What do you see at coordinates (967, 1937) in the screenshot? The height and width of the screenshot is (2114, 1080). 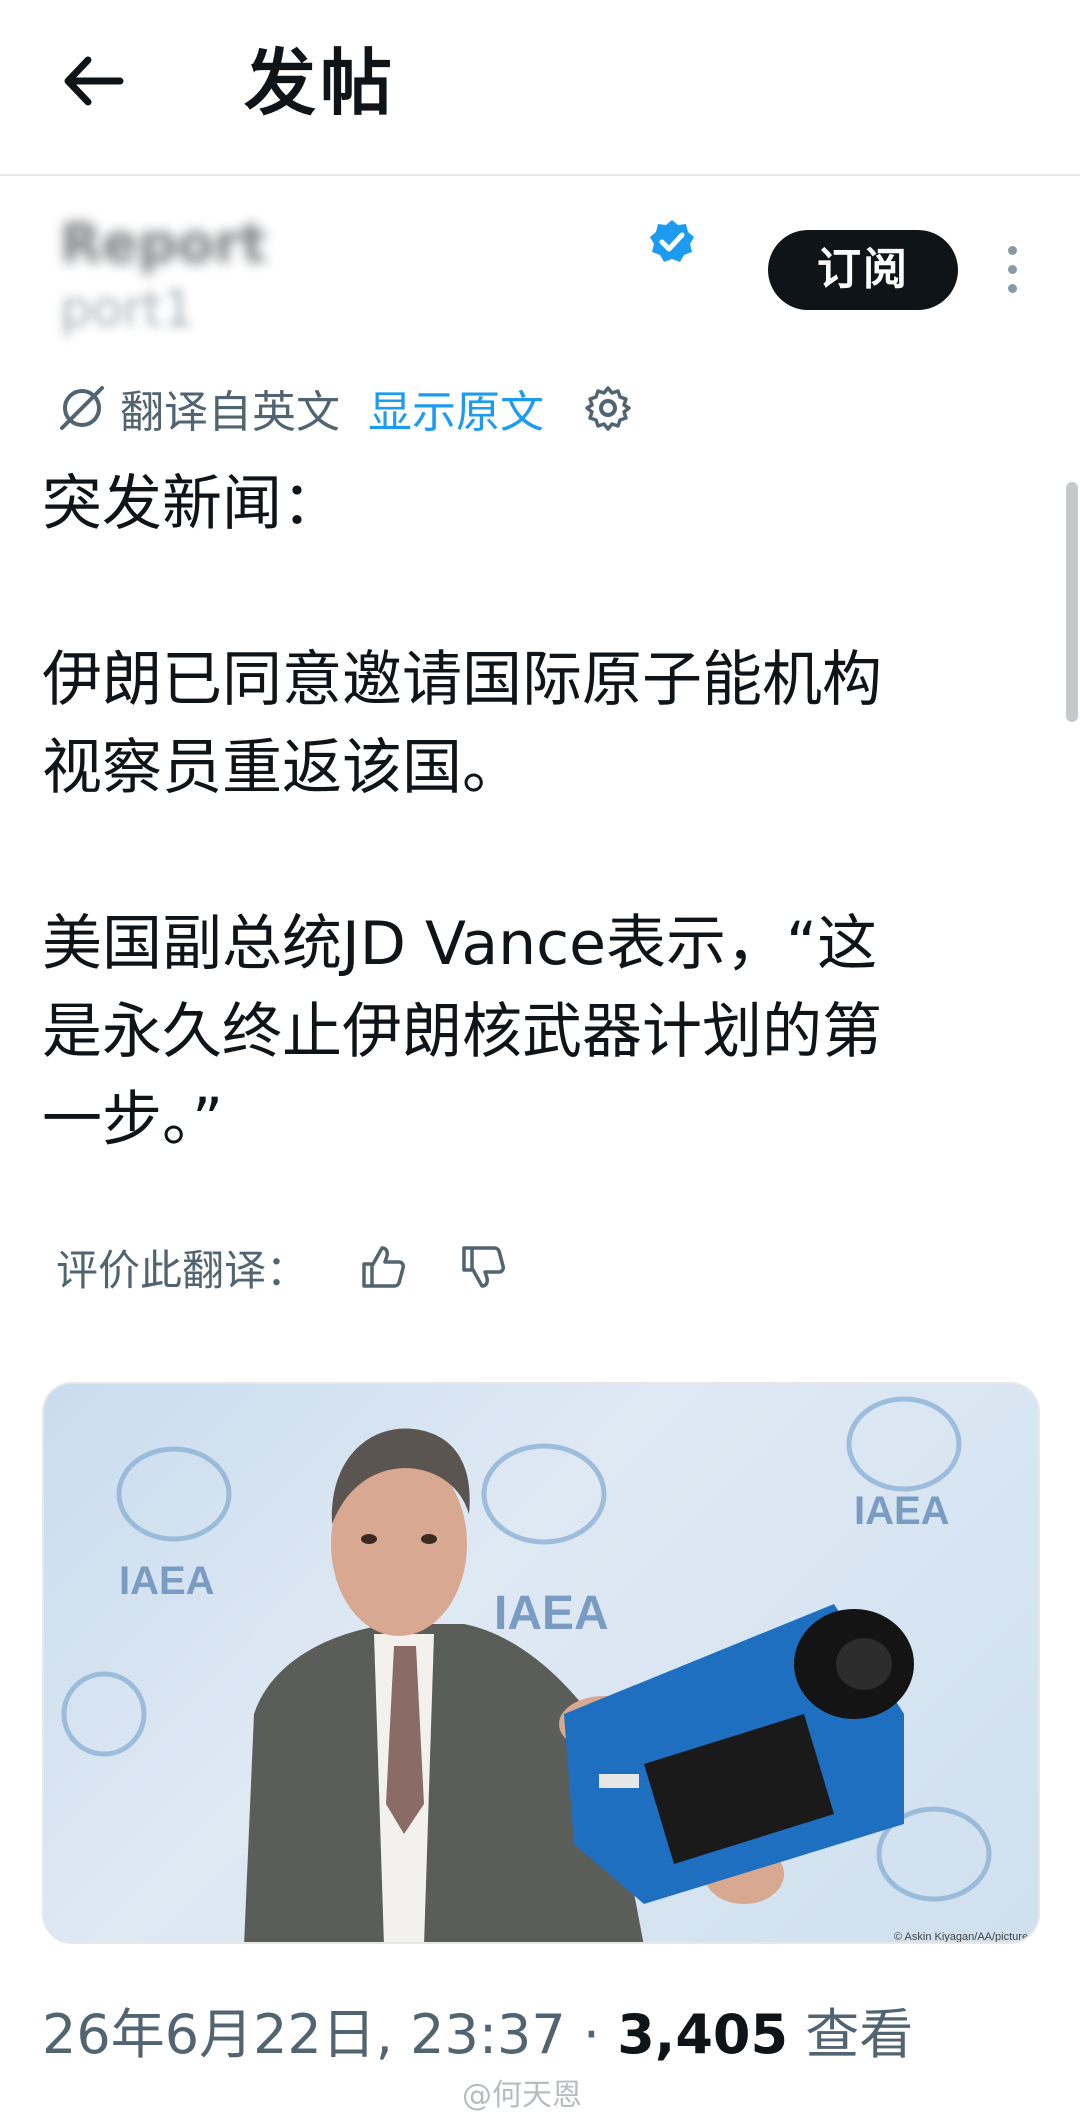 I see `image-credit: © Askin Kiyagan/AA/picture alliance` at bounding box center [967, 1937].